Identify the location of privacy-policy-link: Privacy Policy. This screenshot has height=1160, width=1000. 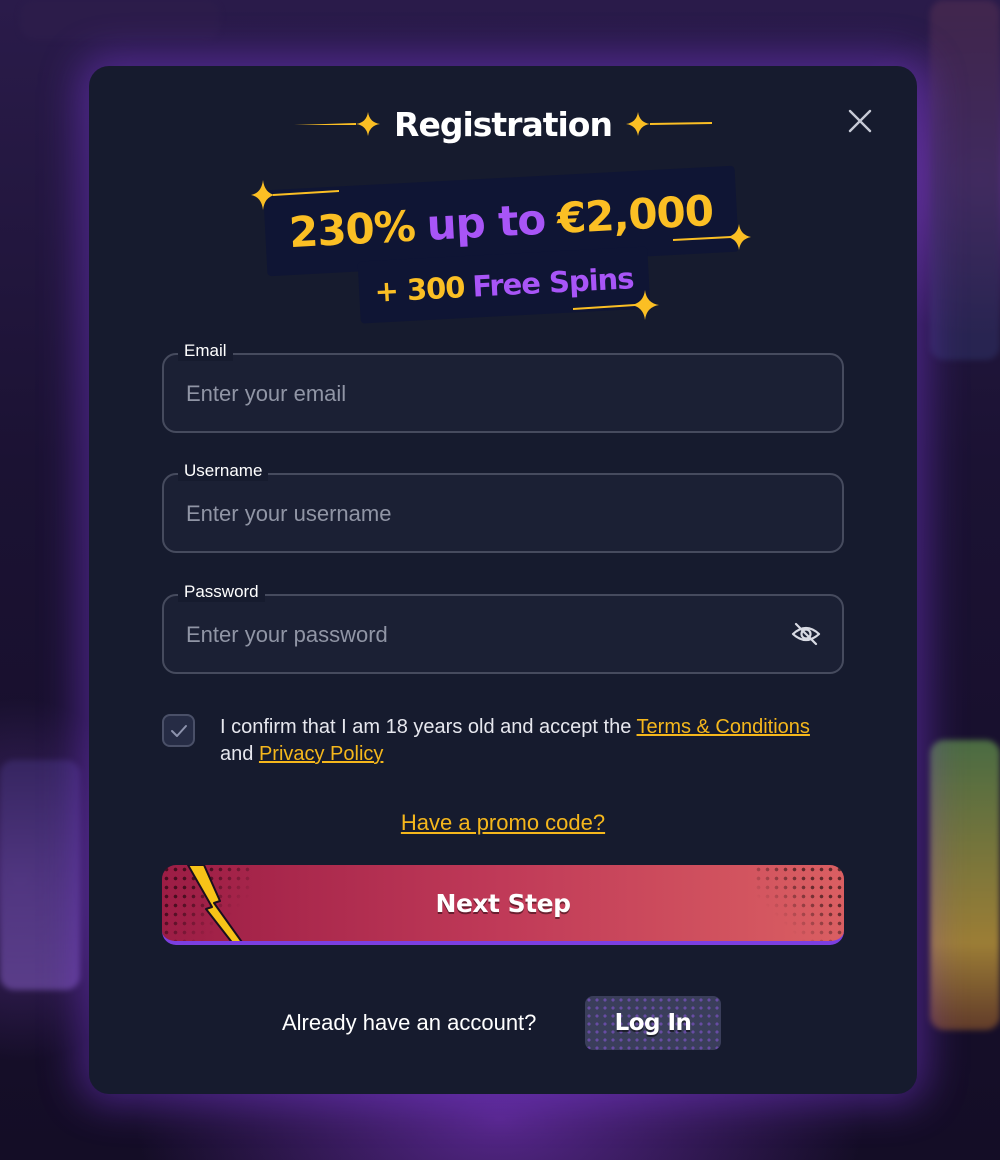
(321, 754).